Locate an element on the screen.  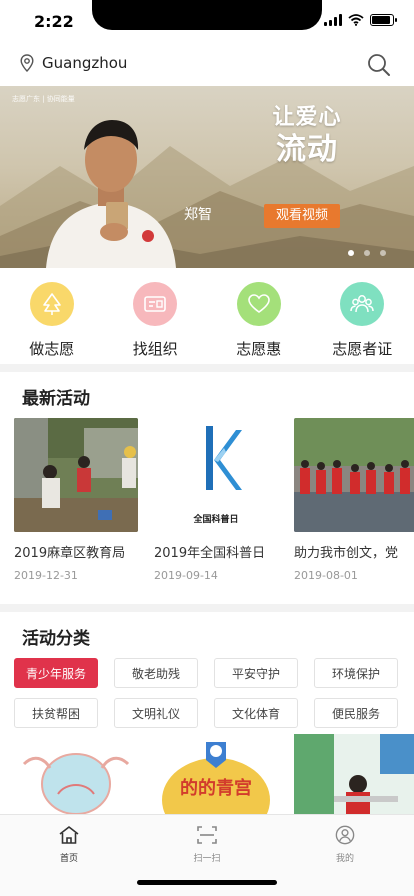
category-activity-image-caption: 的的青宫 is located at coordinates (216, 788).